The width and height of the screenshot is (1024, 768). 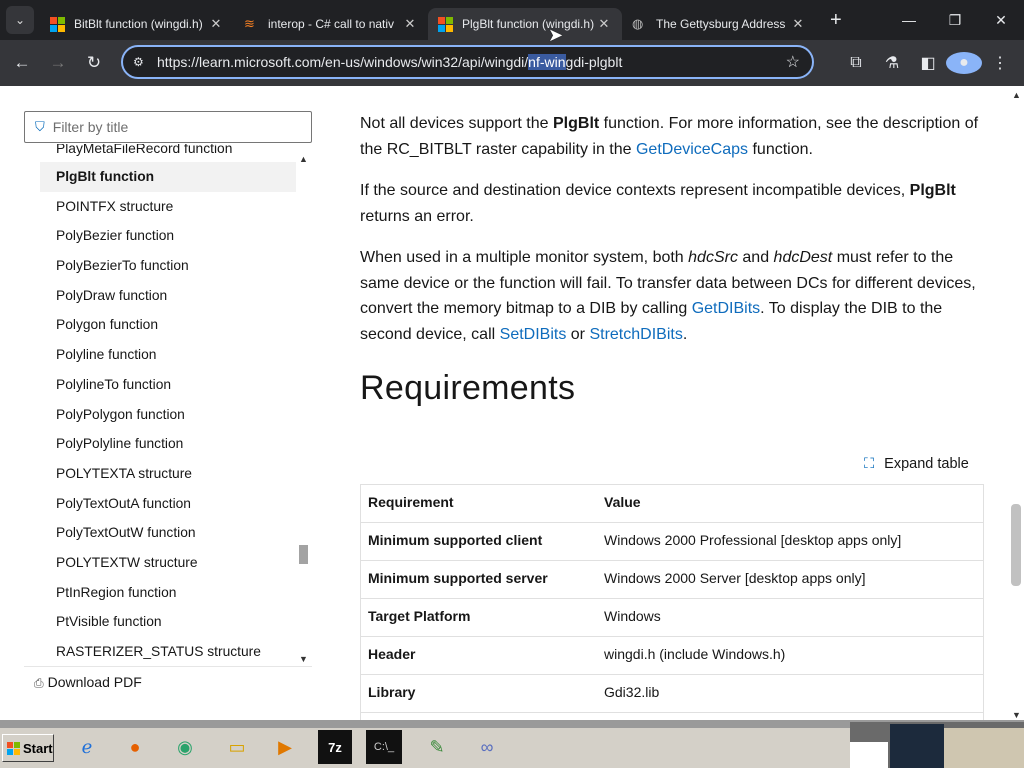 What do you see at coordinates (168, 127) in the screenshot?
I see `filter-input: ⛉ Filter by title` at bounding box center [168, 127].